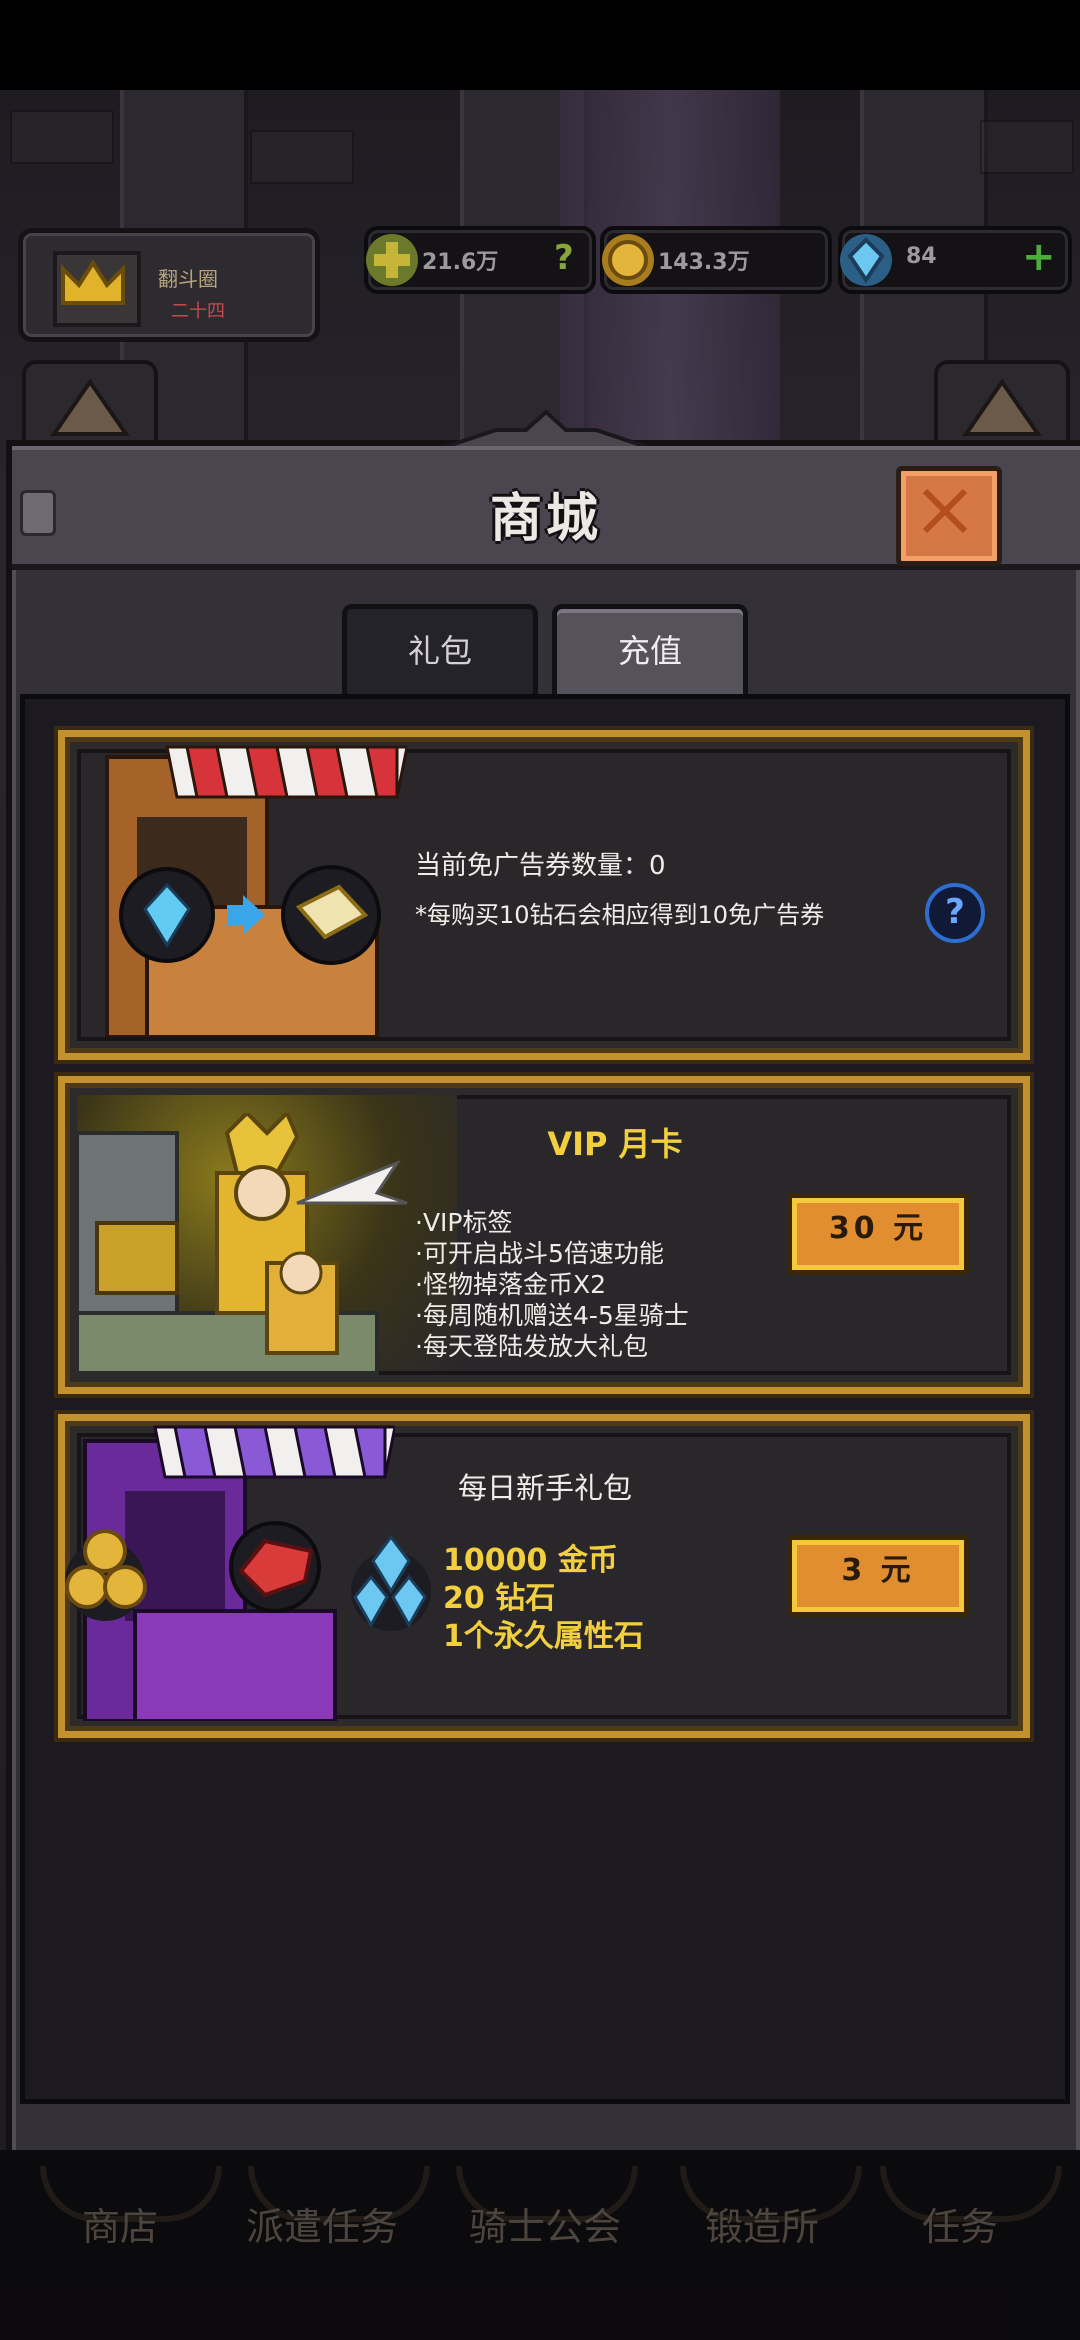 Image resolution: width=1080 pixels, height=2340 pixels. I want to click on diamond-pile-icon, so click(391, 1582).